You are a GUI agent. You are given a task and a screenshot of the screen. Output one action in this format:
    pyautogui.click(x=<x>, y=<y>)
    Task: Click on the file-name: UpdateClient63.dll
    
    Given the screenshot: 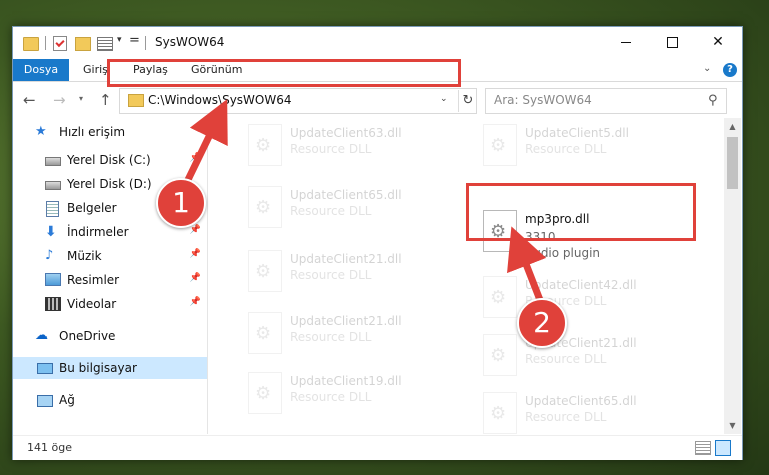 What is the action you would take?
    pyautogui.click(x=346, y=133)
    